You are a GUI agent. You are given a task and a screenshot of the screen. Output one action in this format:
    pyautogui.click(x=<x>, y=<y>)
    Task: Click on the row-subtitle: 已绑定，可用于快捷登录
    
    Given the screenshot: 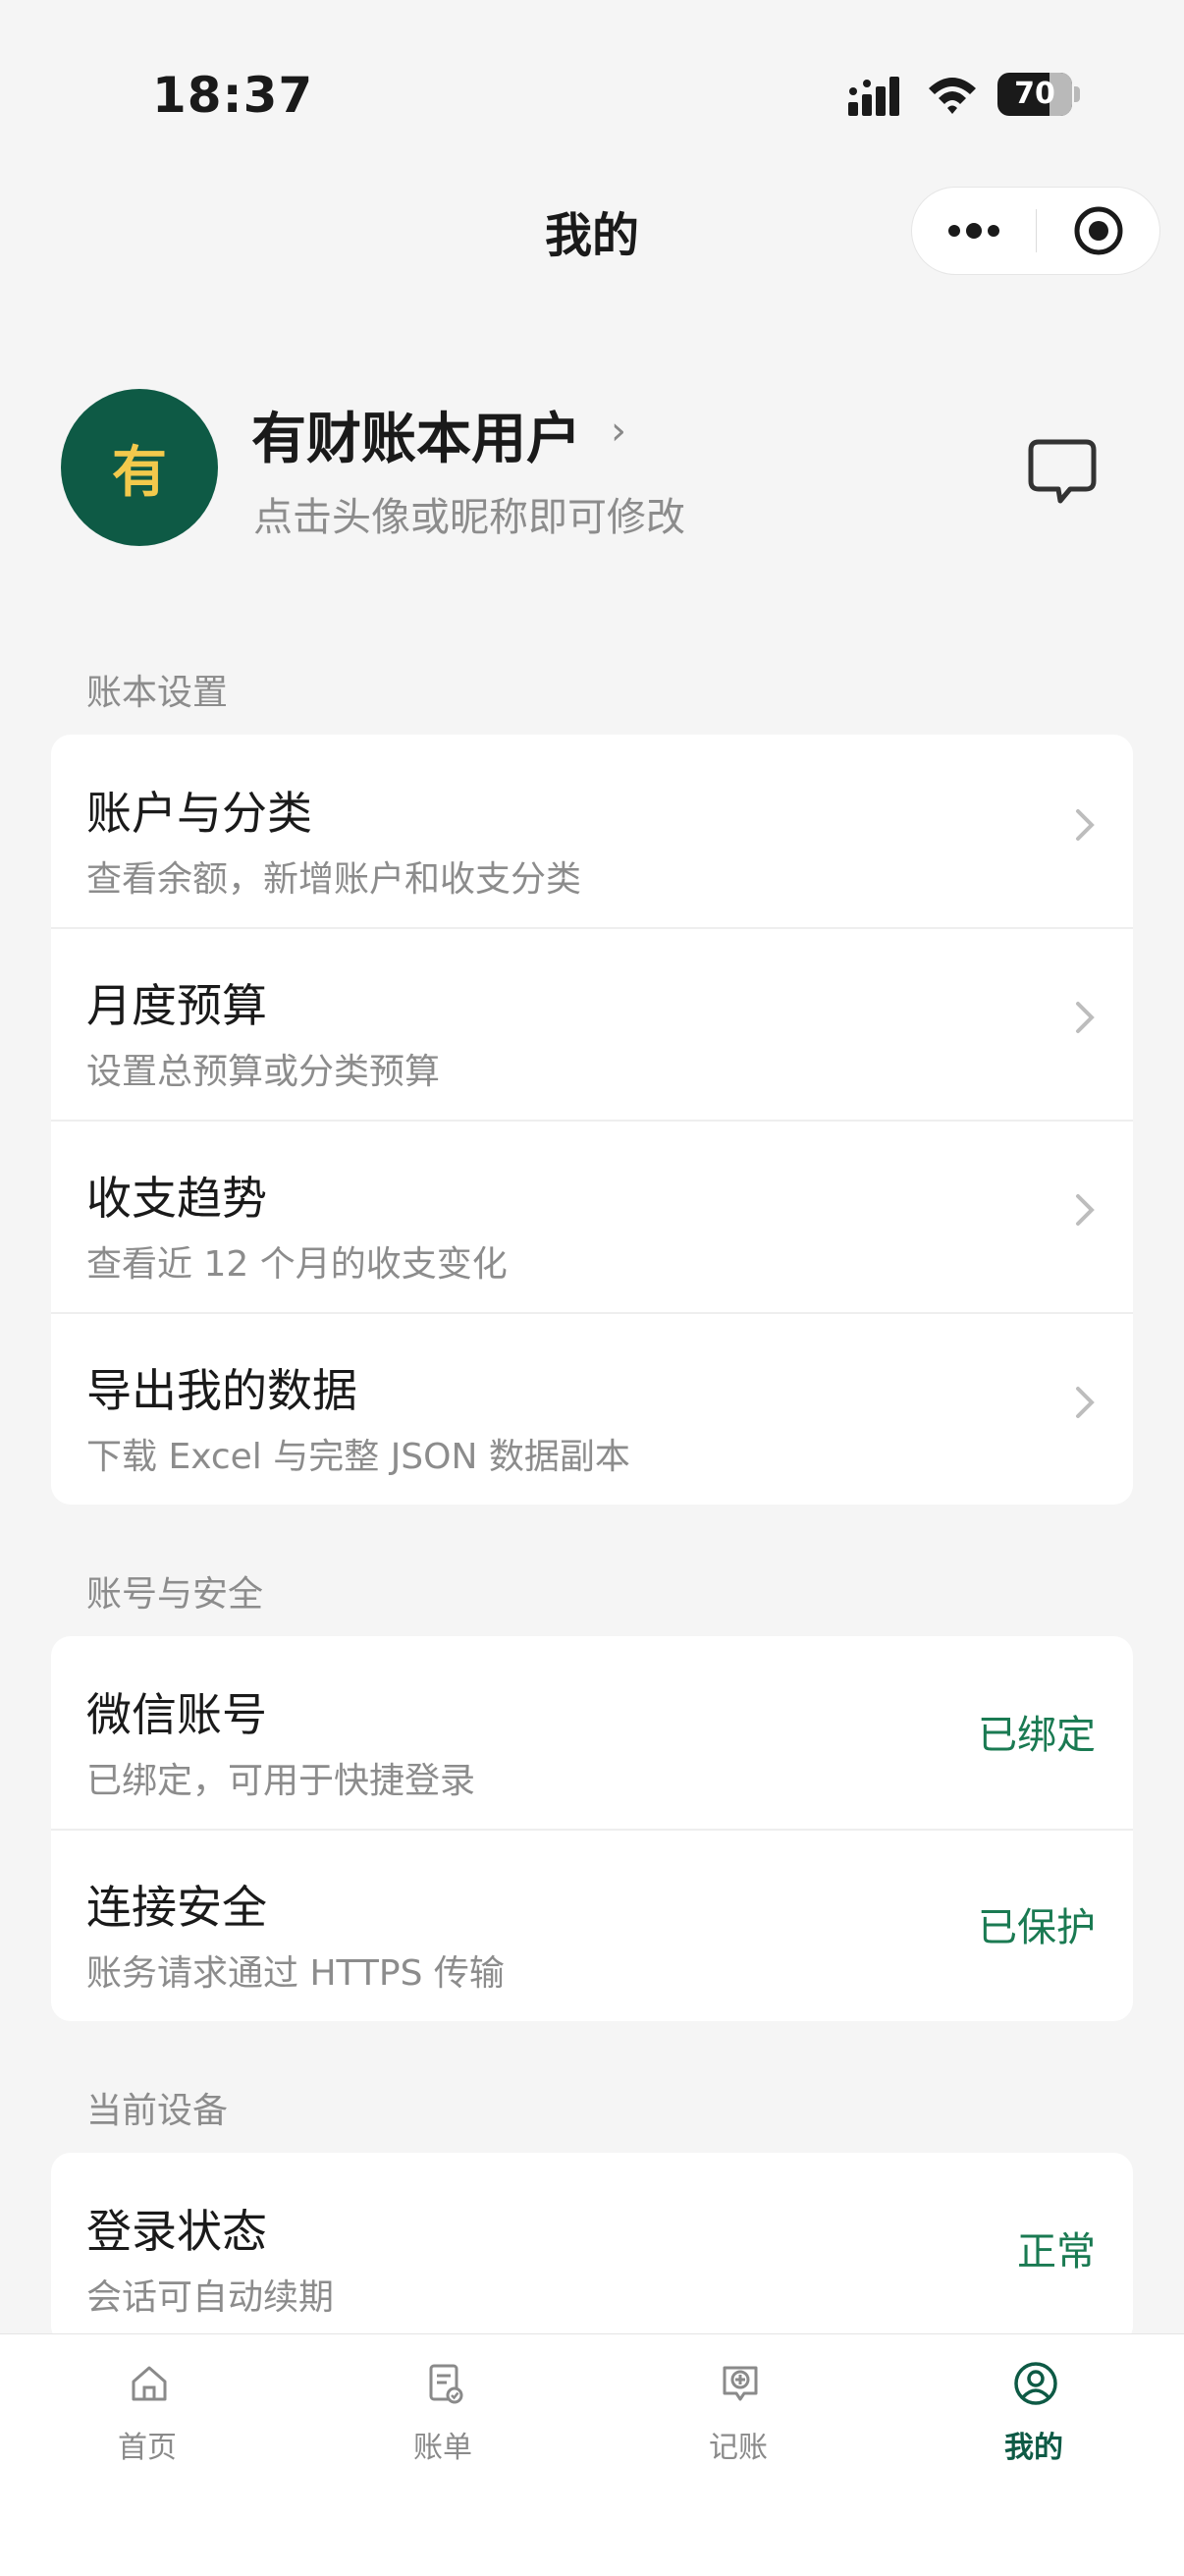 What is the action you would take?
    pyautogui.click(x=281, y=1781)
    